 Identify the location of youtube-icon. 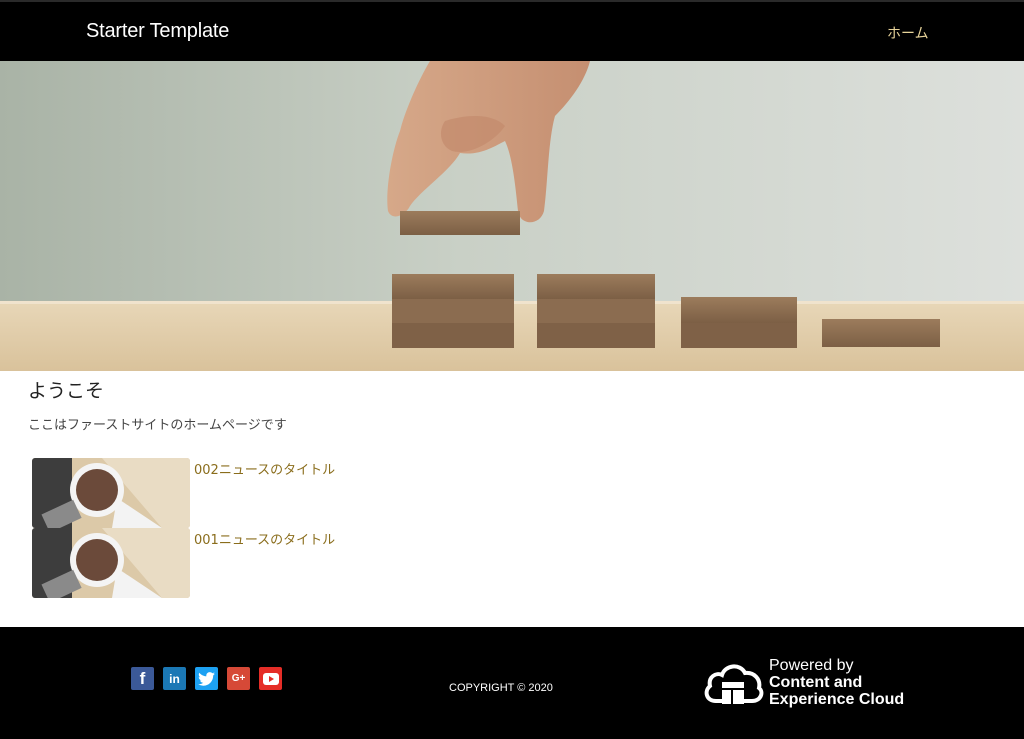
(270, 678).